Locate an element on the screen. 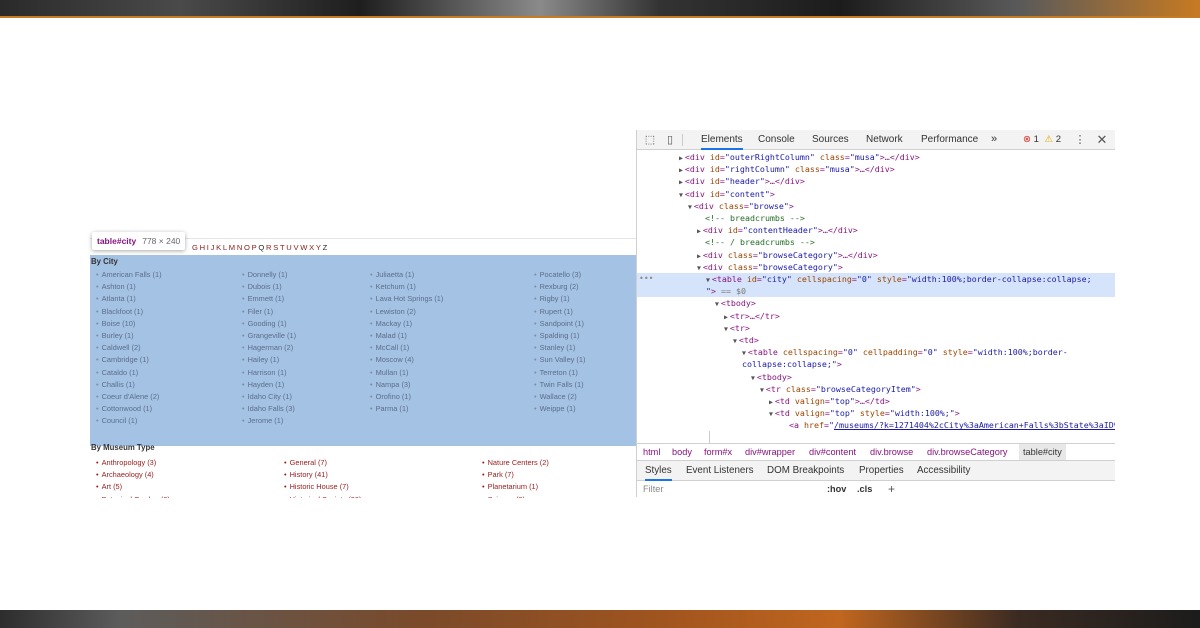  tab-properties: Properties is located at coordinates (881, 471).